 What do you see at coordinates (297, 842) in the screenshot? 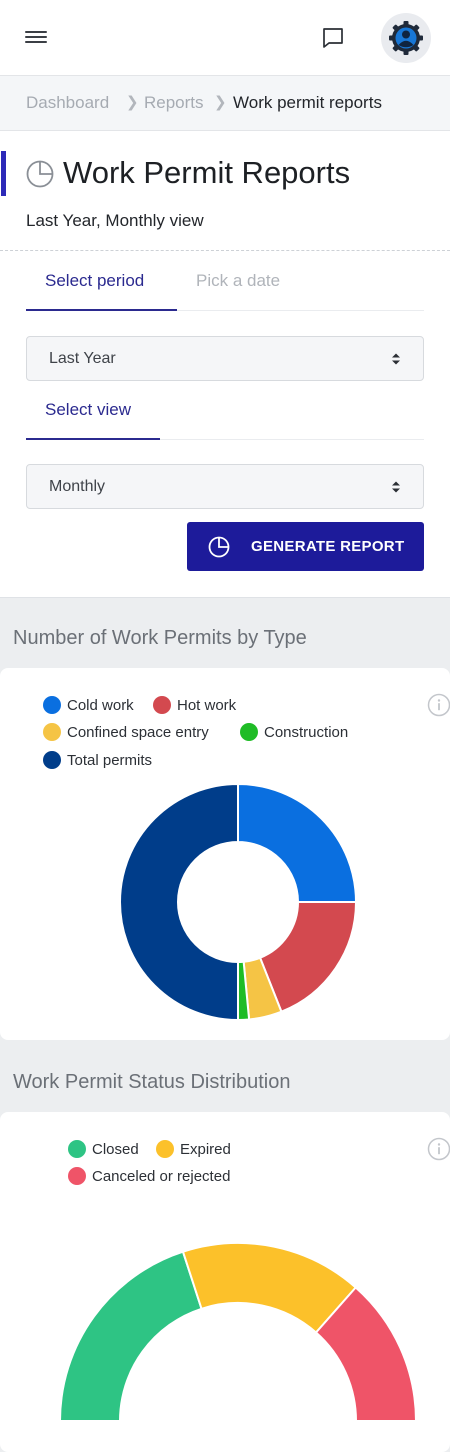
I see `slice-cold-work` at bounding box center [297, 842].